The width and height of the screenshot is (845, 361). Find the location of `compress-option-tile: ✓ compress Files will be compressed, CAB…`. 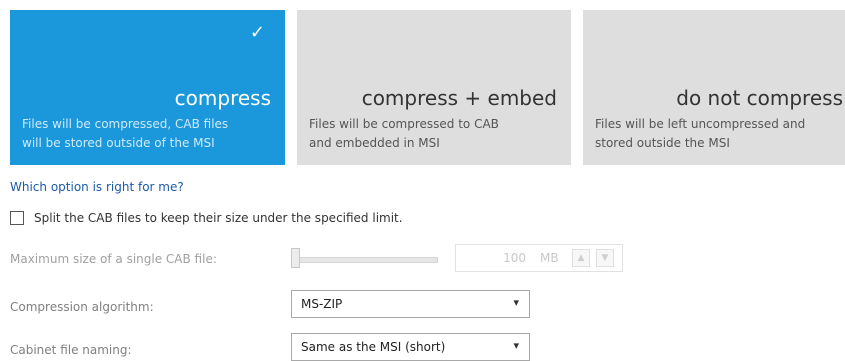

compress-option-tile: ✓ compress Files will be compressed, CAB… is located at coordinates (147, 87).